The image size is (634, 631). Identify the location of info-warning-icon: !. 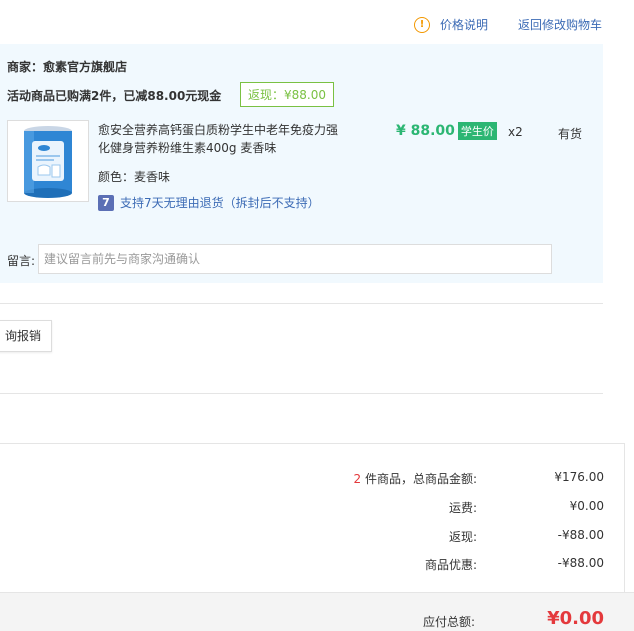
(422, 24).